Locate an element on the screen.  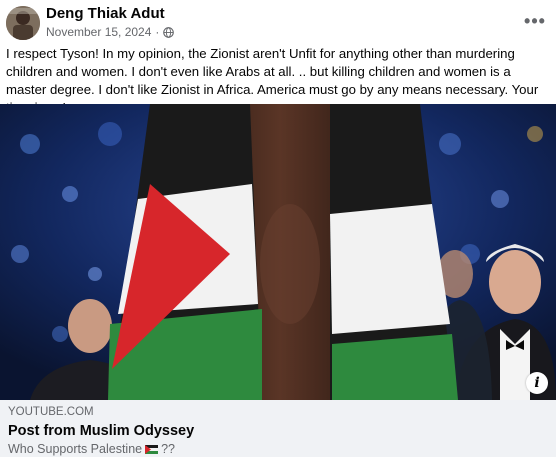
link-title: Post from Muslim Odyssey is located at coordinates (101, 431).